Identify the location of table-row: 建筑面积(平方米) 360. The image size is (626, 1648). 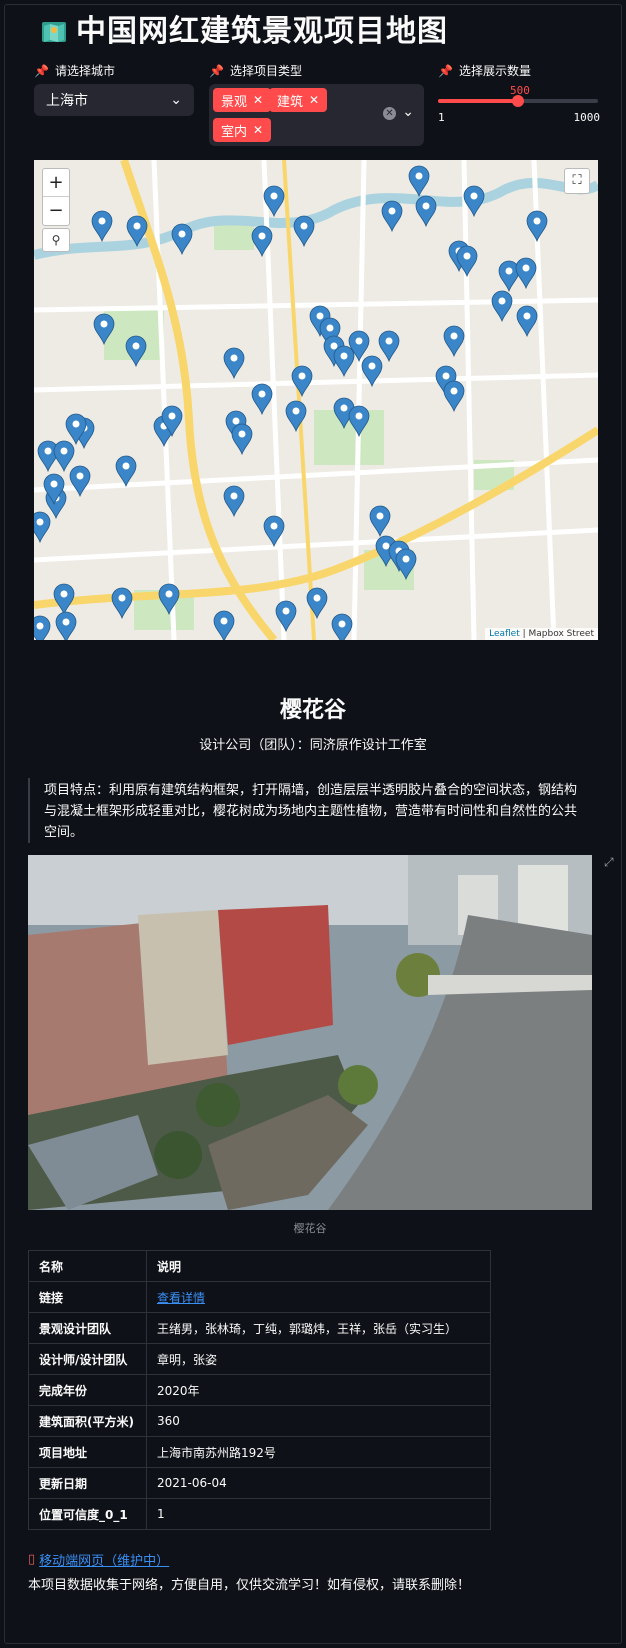
(259, 1421).